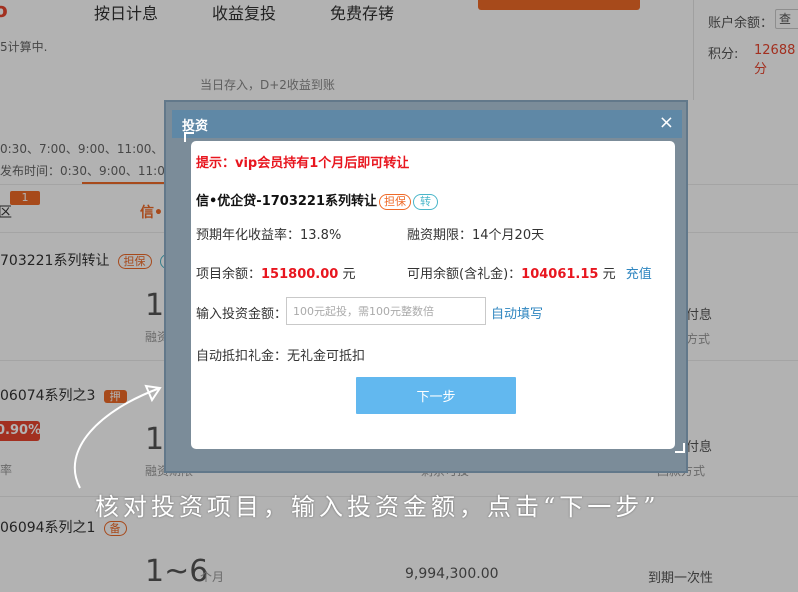  What do you see at coordinates (386, 311) in the screenshot?
I see `investment-amount-input` at bounding box center [386, 311].